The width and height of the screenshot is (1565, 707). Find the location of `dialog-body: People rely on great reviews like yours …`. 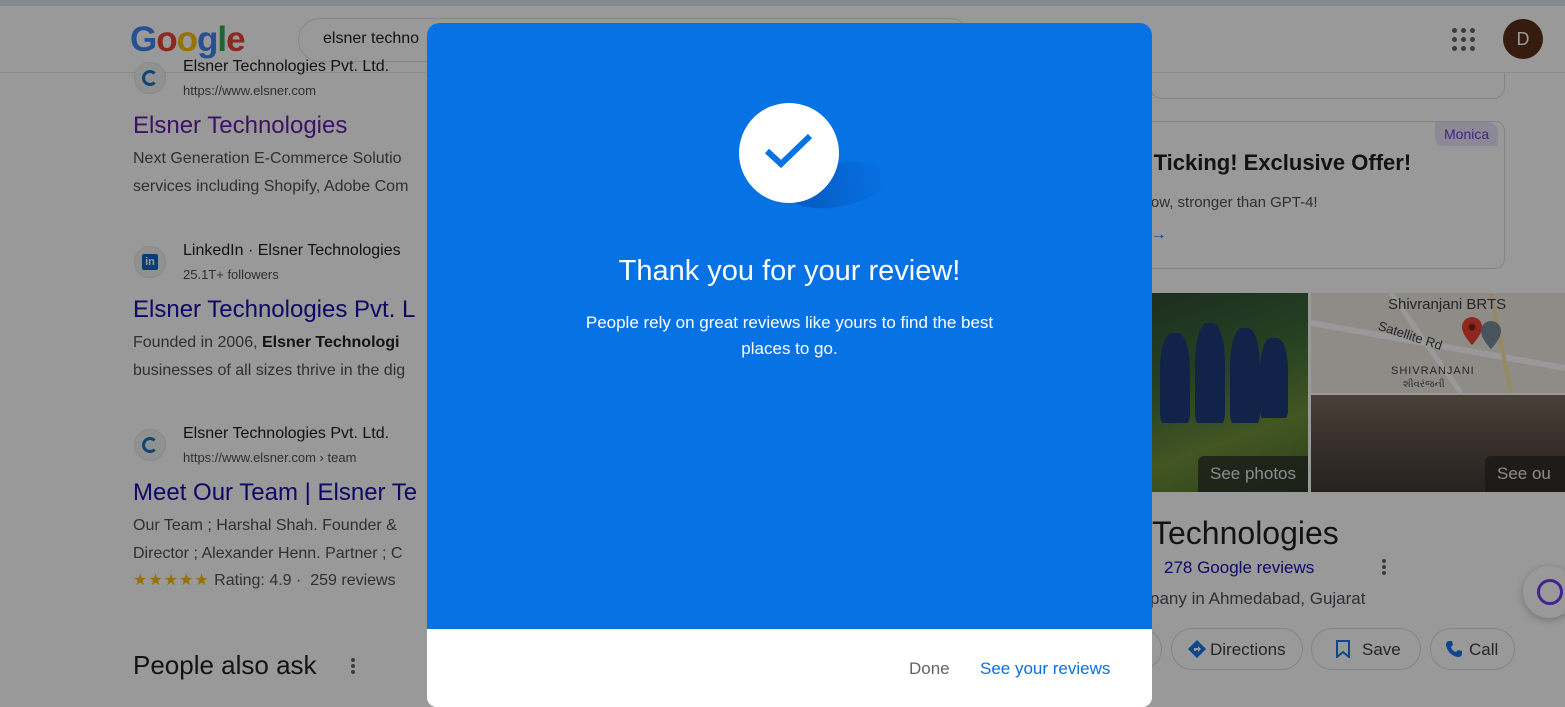

dialog-body: People rely on great reviews like yours … is located at coordinates (789, 335).